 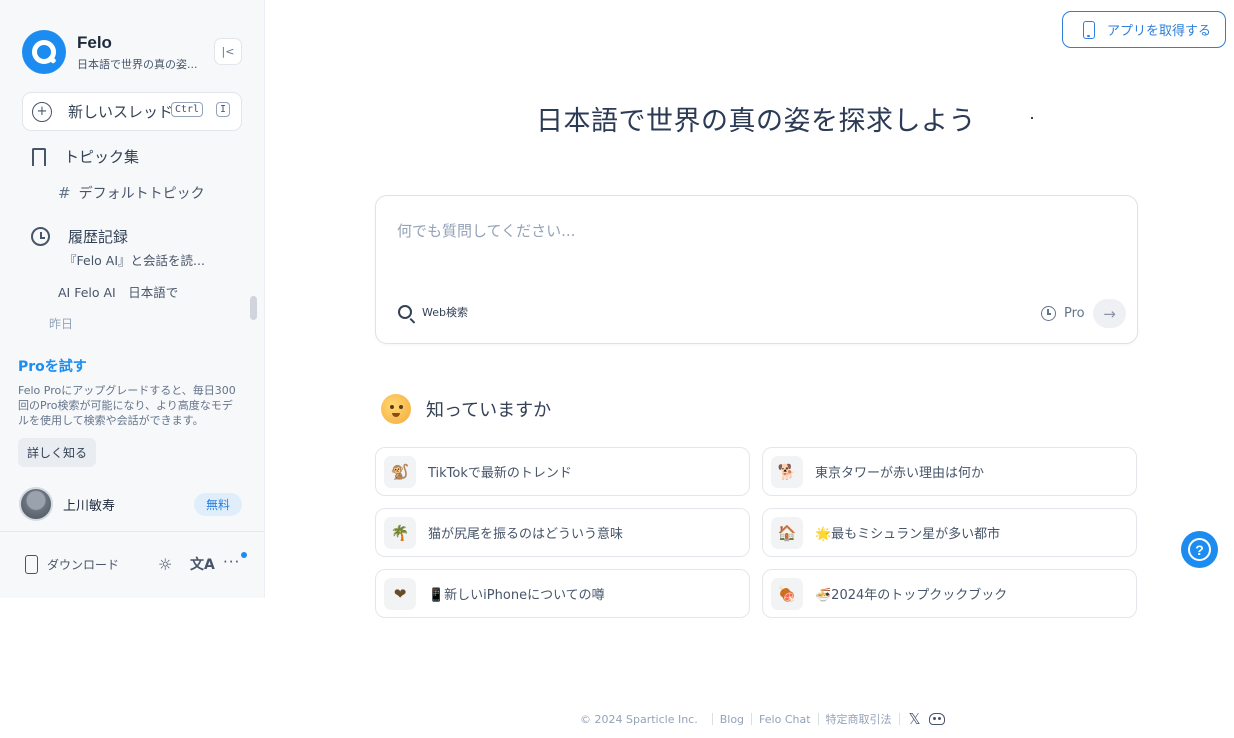 What do you see at coordinates (244, 555) in the screenshot?
I see `notification-dot` at bounding box center [244, 555].